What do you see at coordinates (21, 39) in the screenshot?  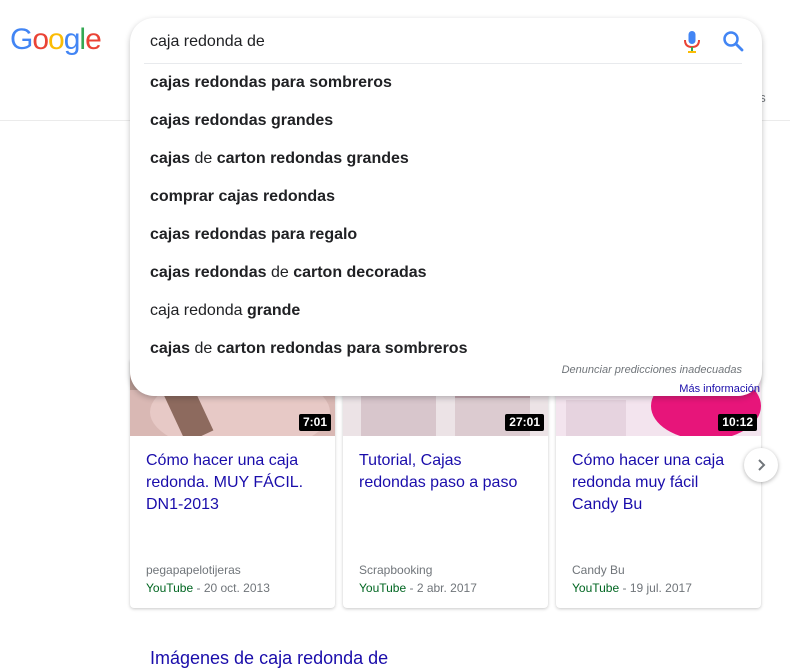 I see `logo-letter: G` at bounding box center [21, 39].